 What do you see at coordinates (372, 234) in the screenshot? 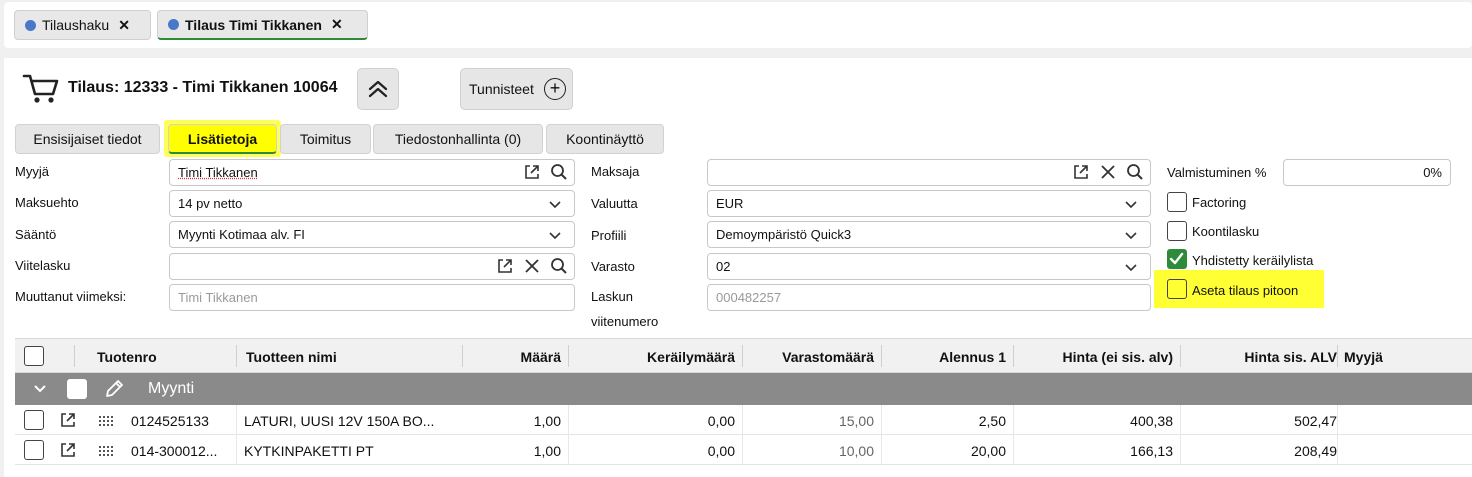
I see `rule-select: Myynti Kotimaa alv. FI` at bounding box center [372, 234].